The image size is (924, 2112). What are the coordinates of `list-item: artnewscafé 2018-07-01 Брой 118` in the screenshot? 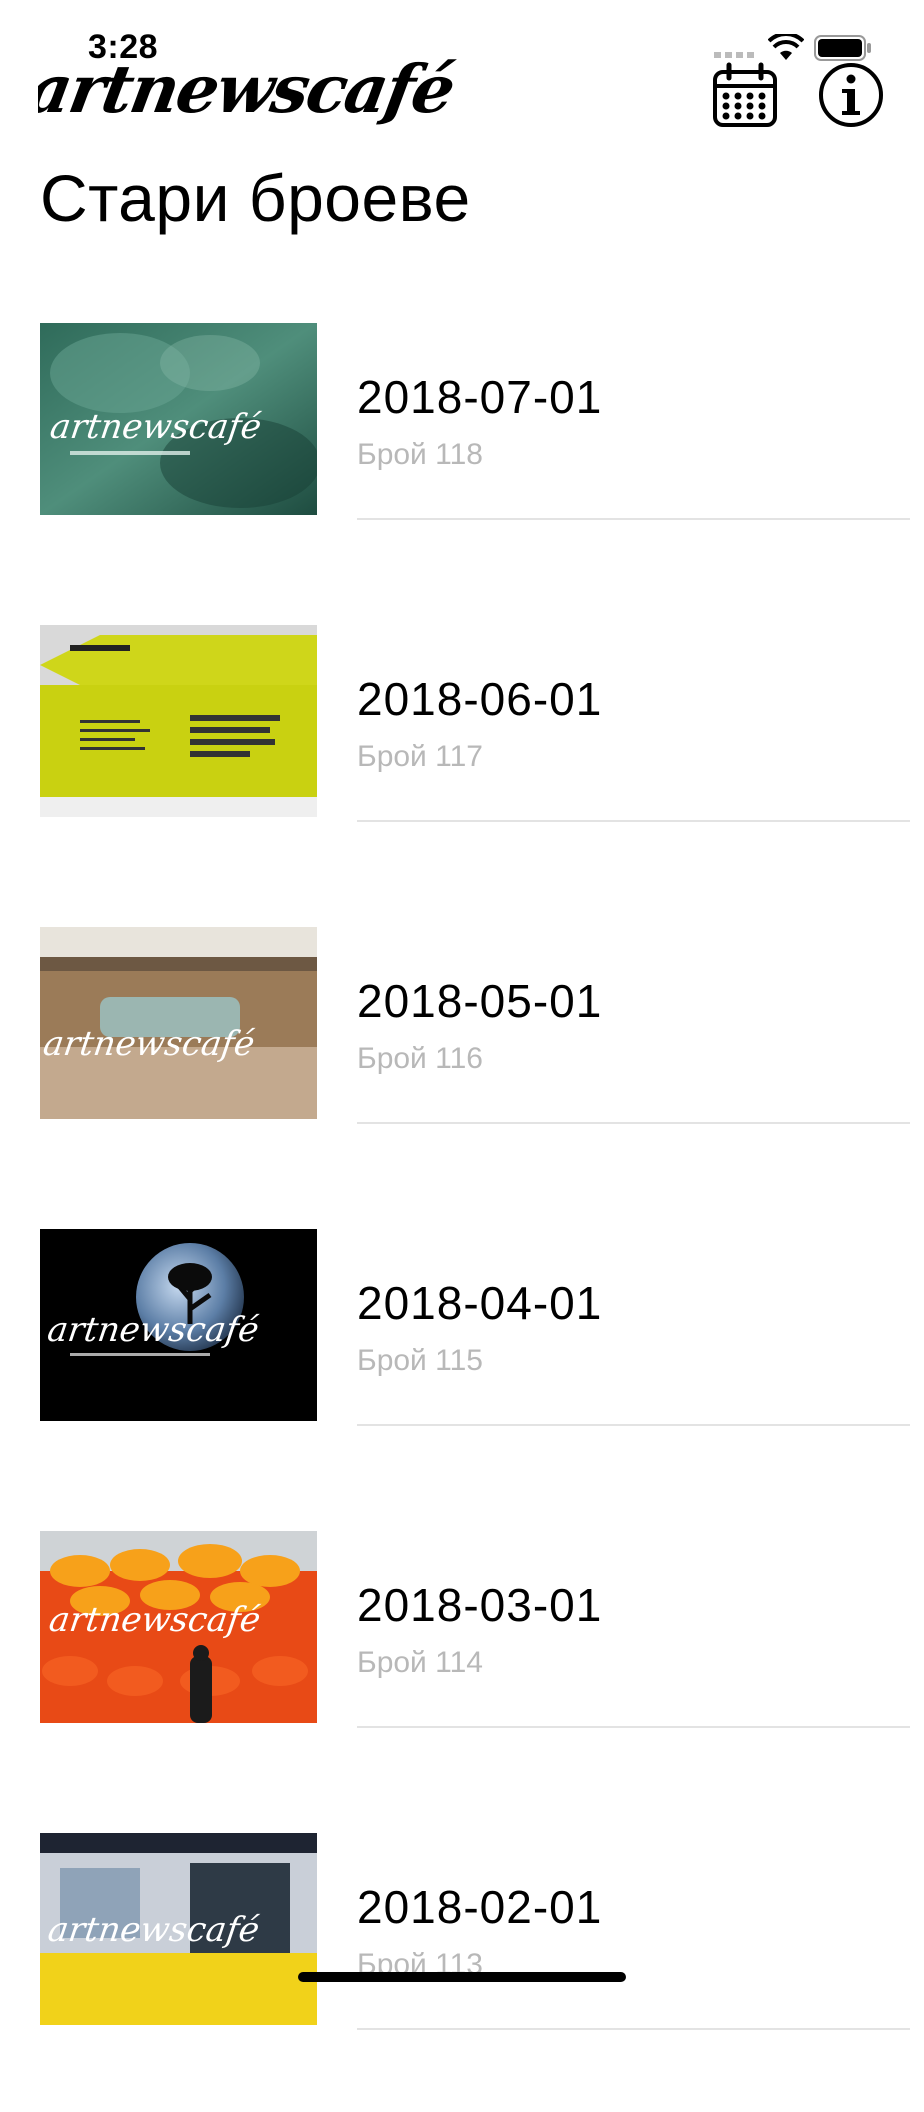 It's located at (462, 451).